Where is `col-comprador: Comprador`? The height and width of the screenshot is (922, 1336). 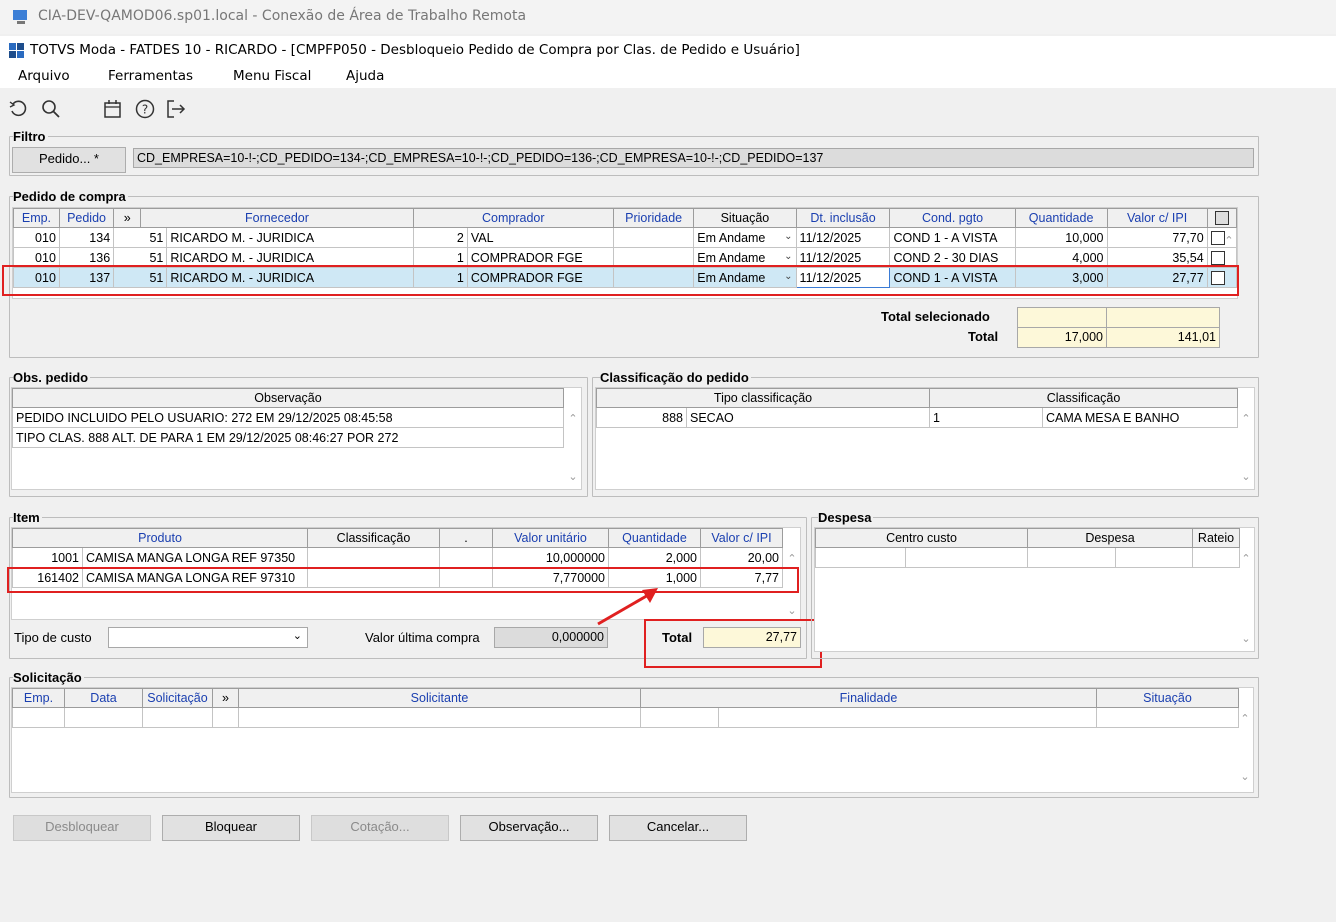
col-comprador: Comprador is located at coordinates (513, 218).